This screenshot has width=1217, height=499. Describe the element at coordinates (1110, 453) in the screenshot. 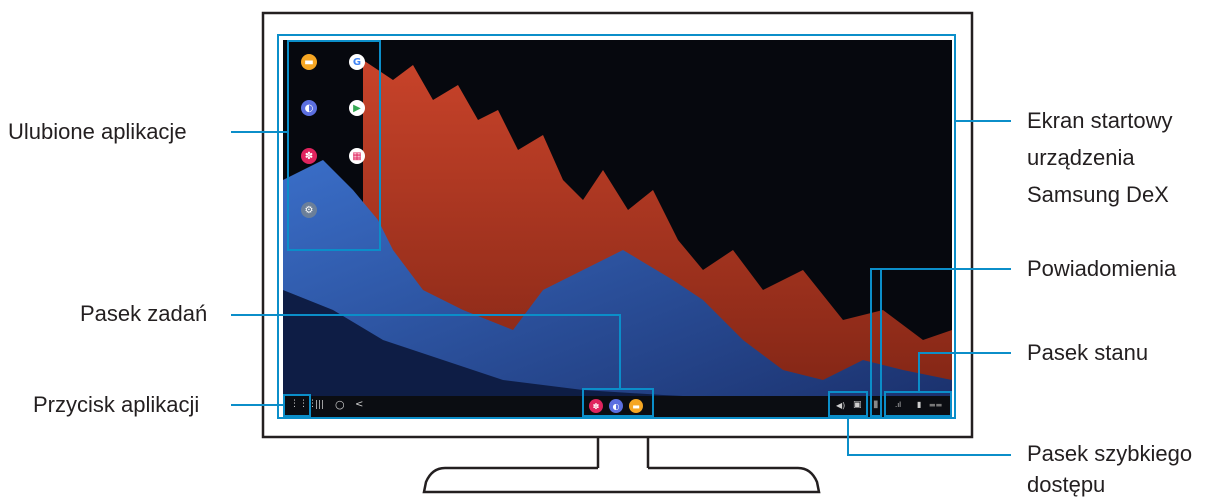

I see `quick-access-label-1: Pasek szybkiego` at that location.